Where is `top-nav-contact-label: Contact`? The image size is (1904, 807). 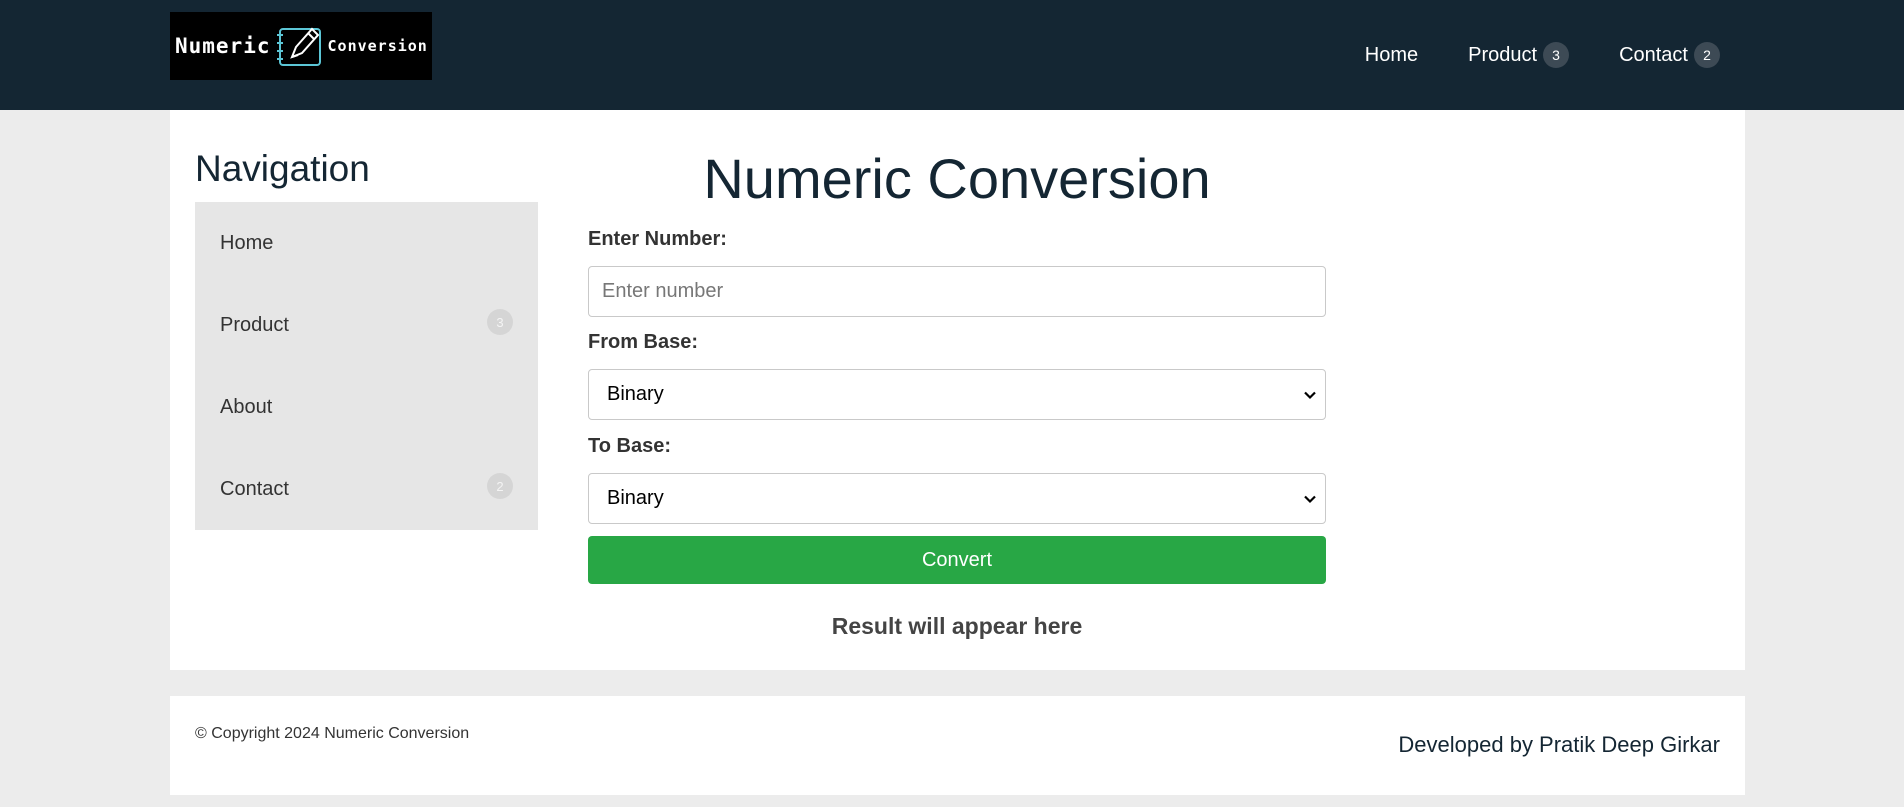 top-nav-contact-label: Contact is located at coordinates (1653, 54).